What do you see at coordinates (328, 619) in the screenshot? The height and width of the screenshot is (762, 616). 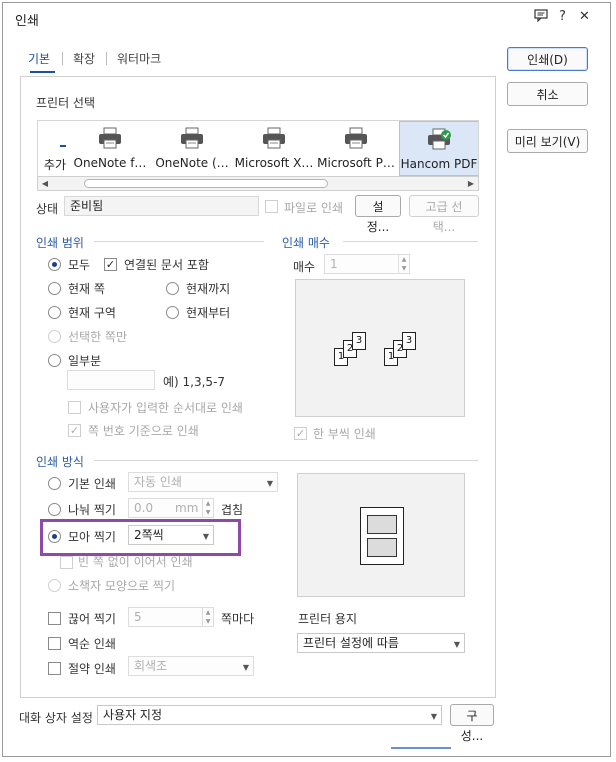 I see `printer-paper-title: 프린터 용지` at bounding box center [328, 619].